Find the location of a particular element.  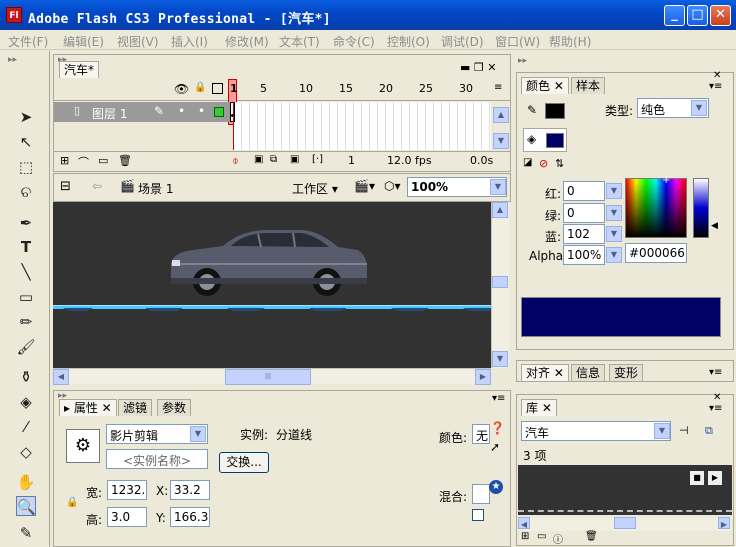

accessibility-icon: ★ is located at coordinates (496, 487).